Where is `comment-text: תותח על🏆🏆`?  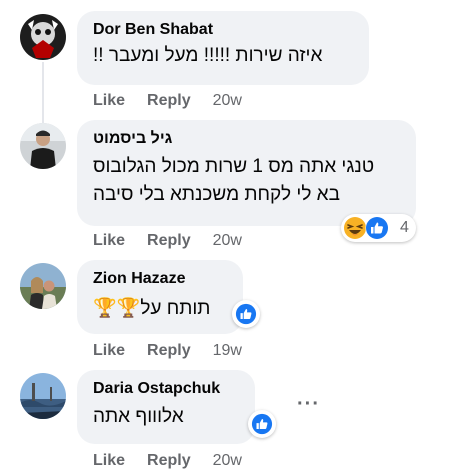
comment-text: תותח על🏆🏆 is located at coordinates (152, 308).